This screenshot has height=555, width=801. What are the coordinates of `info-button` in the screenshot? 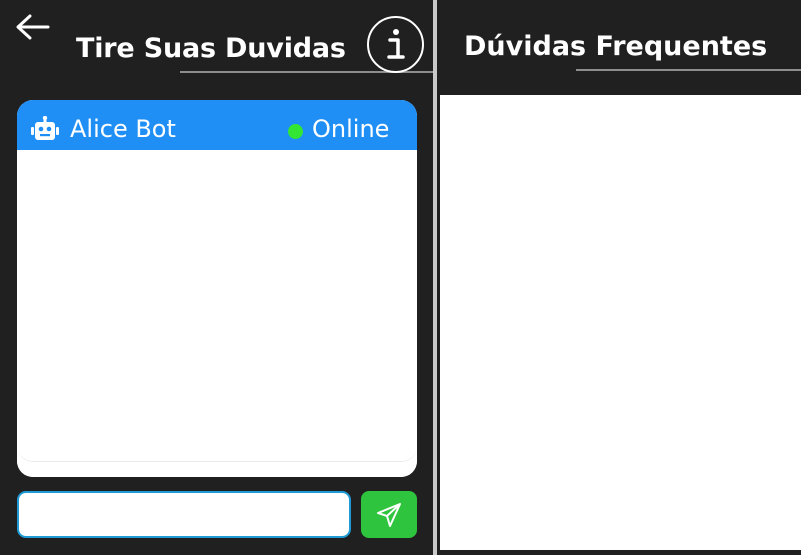 It's located at (395, 44).